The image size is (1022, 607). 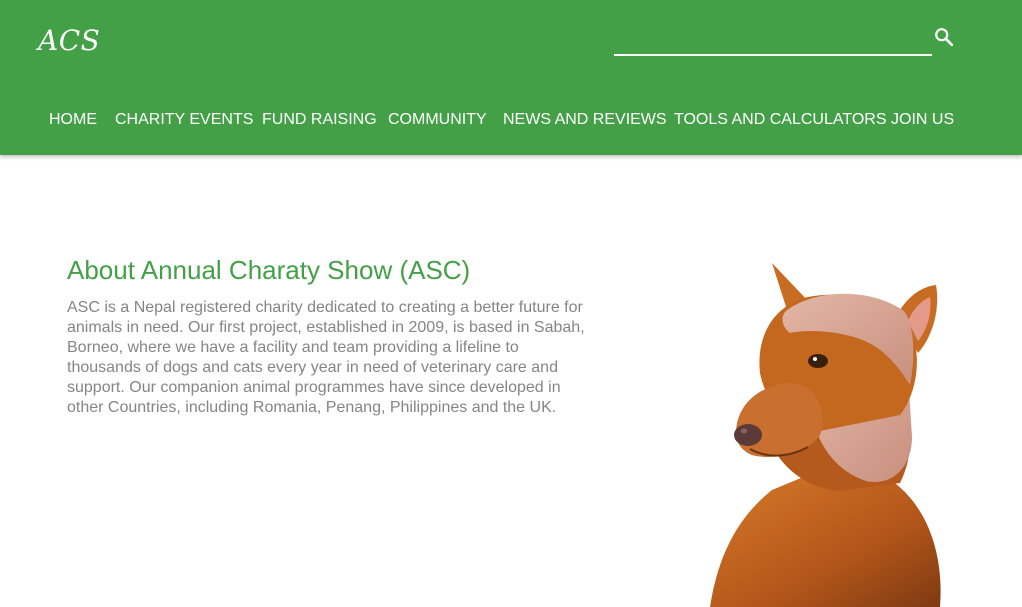 I want to click on search-input, so click(x=773, y=40).